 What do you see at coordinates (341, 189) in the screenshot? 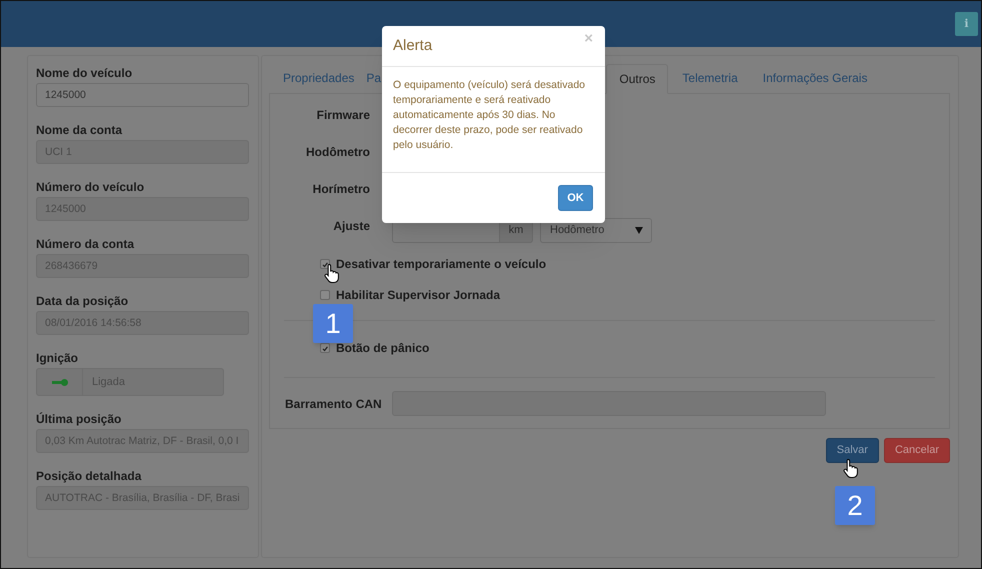
I see `field-label: Horímetro` at bounding box center [341, 189].